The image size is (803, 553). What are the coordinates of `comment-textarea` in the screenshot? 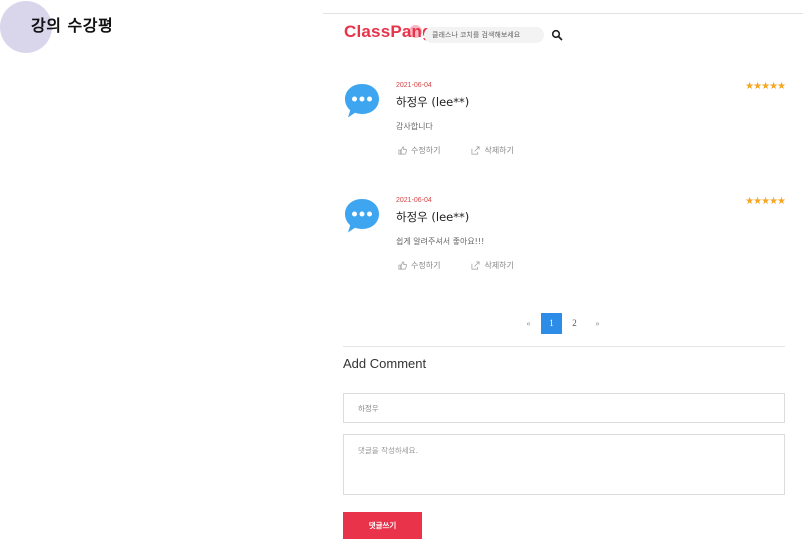 It's located at (564, 464).